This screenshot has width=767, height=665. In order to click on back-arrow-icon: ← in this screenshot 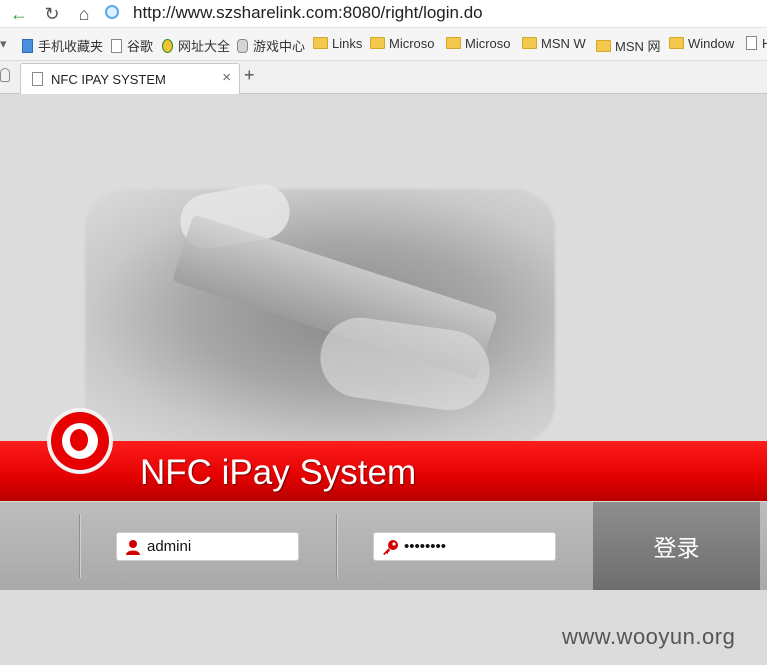, I will do `click(19, 14)`.